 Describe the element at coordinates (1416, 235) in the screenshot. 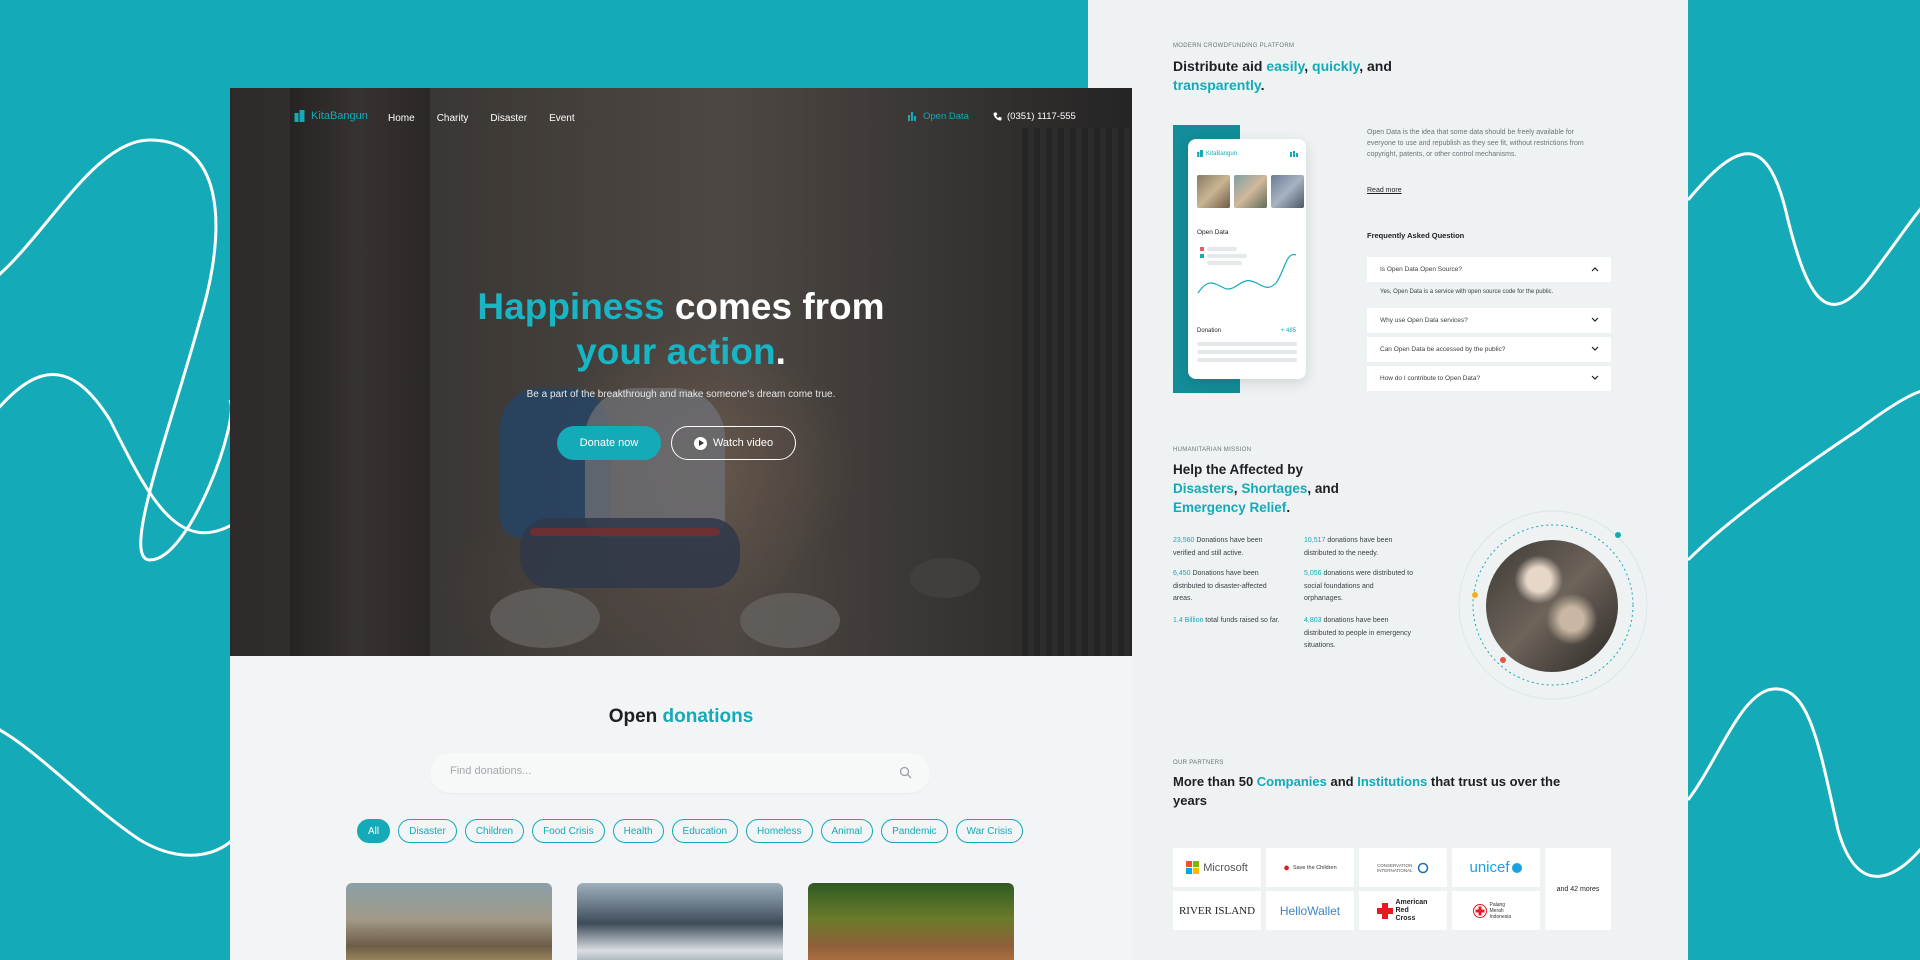

I see `faq-title: Frequently Asked Question` at that location.